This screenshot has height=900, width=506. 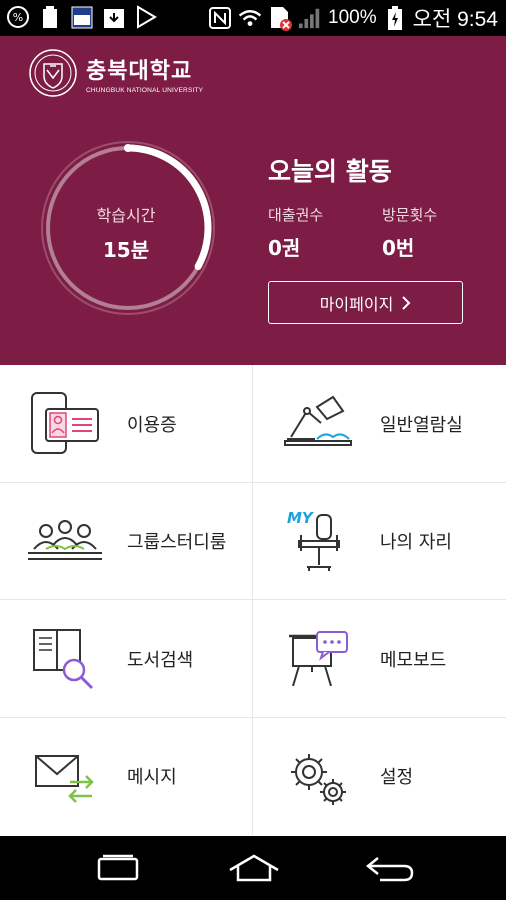 I want to click on nfc-icon, so click(x=220, y=18).